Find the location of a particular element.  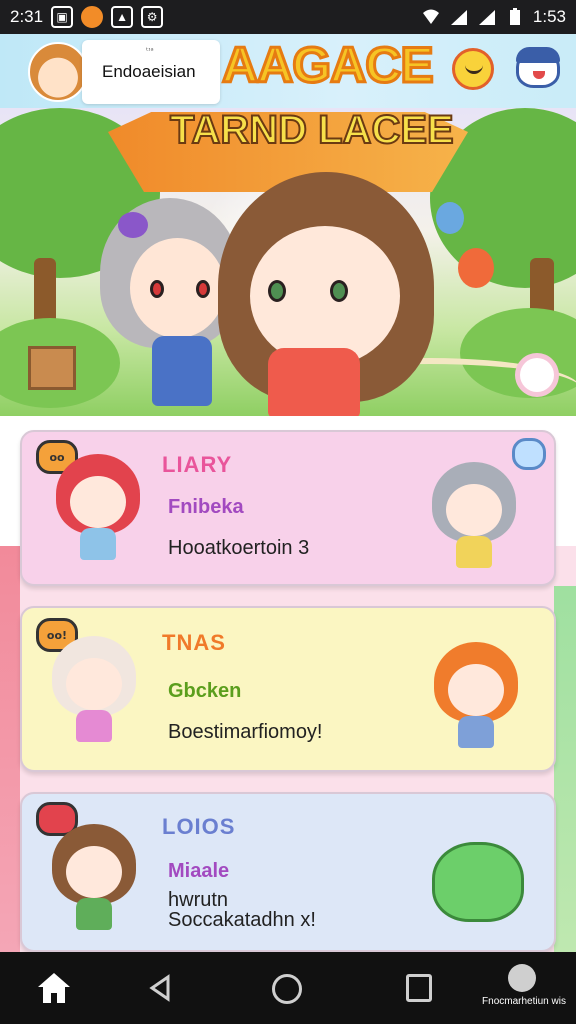

card-tag: LIARY is located at coordinates (197, 464).